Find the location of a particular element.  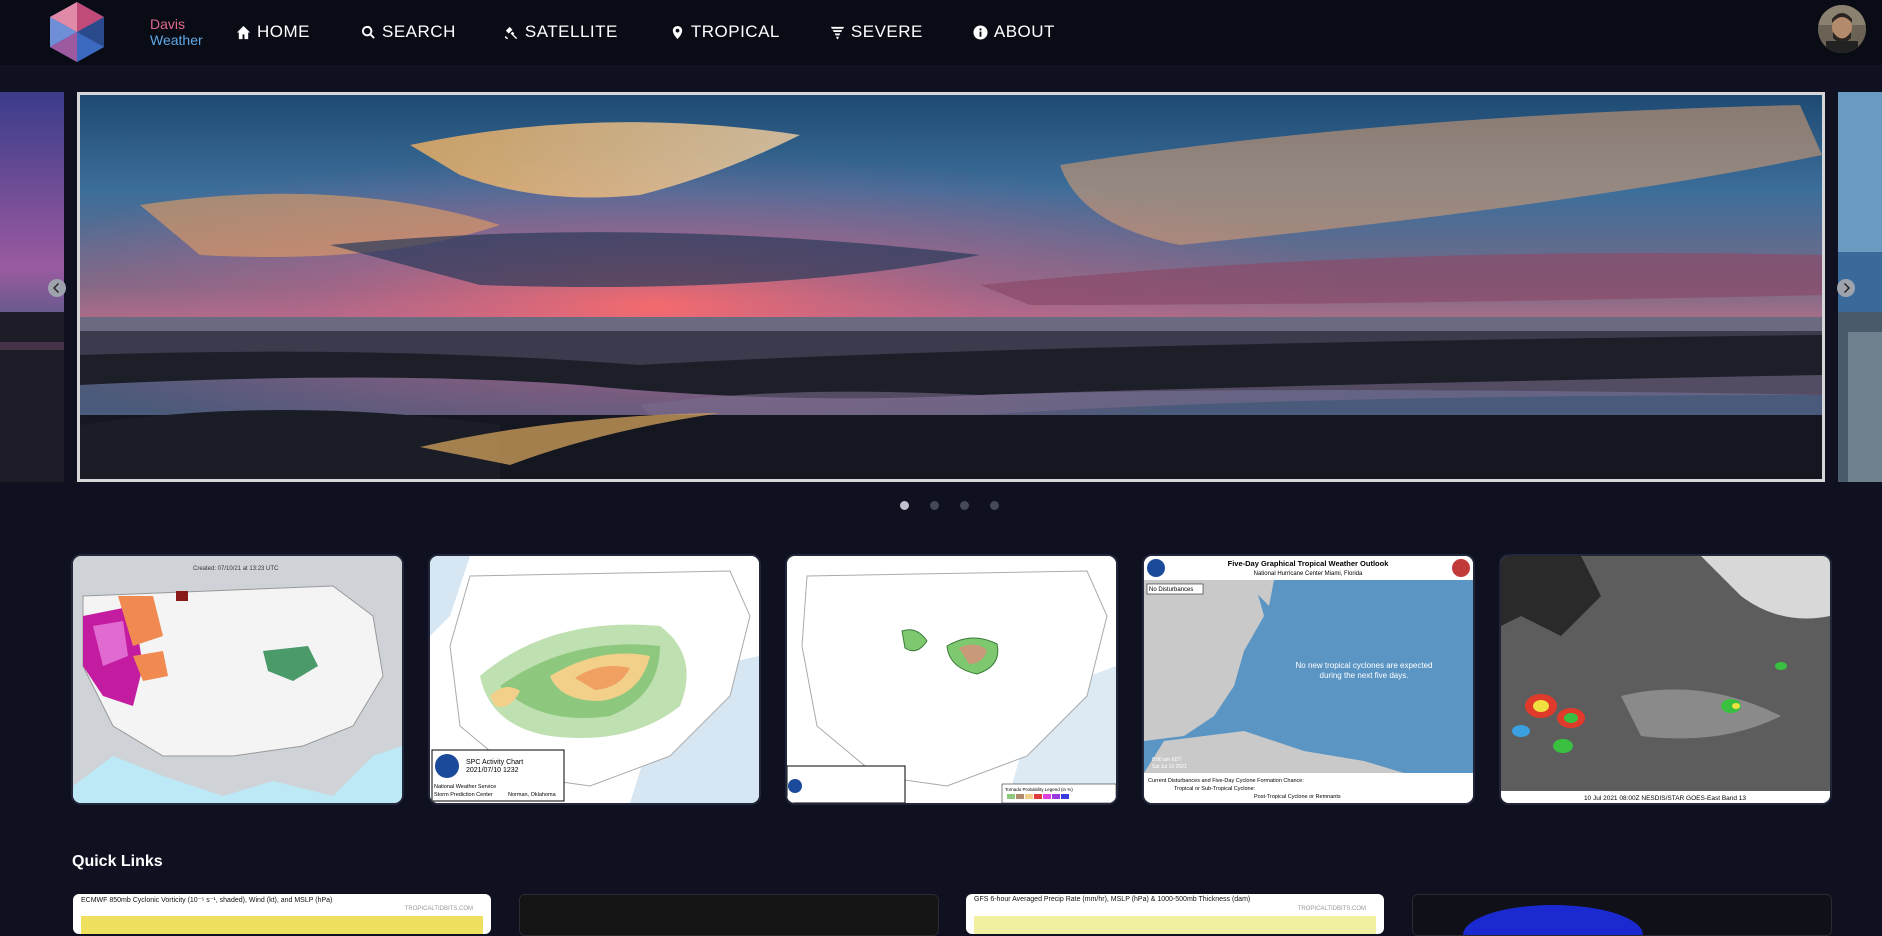

tropical-outlook-message-2: during the next five days. is located at coordinates (1364, 675).